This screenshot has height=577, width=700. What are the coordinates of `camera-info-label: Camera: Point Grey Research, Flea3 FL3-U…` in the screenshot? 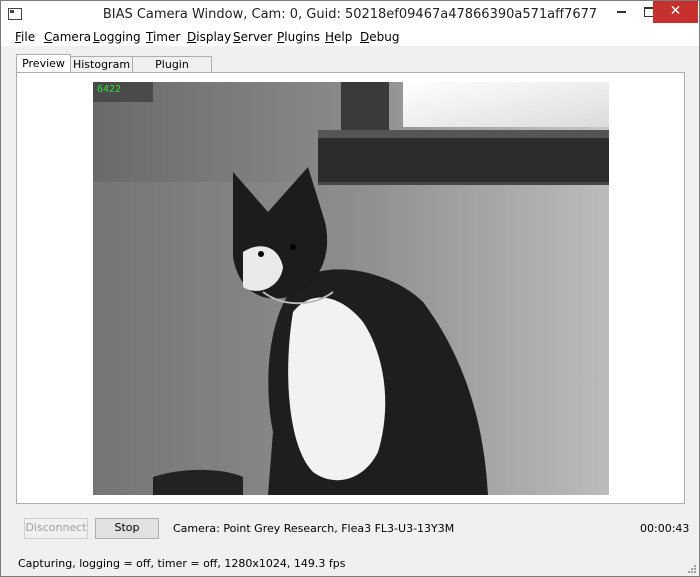 It's located at (314, 528).